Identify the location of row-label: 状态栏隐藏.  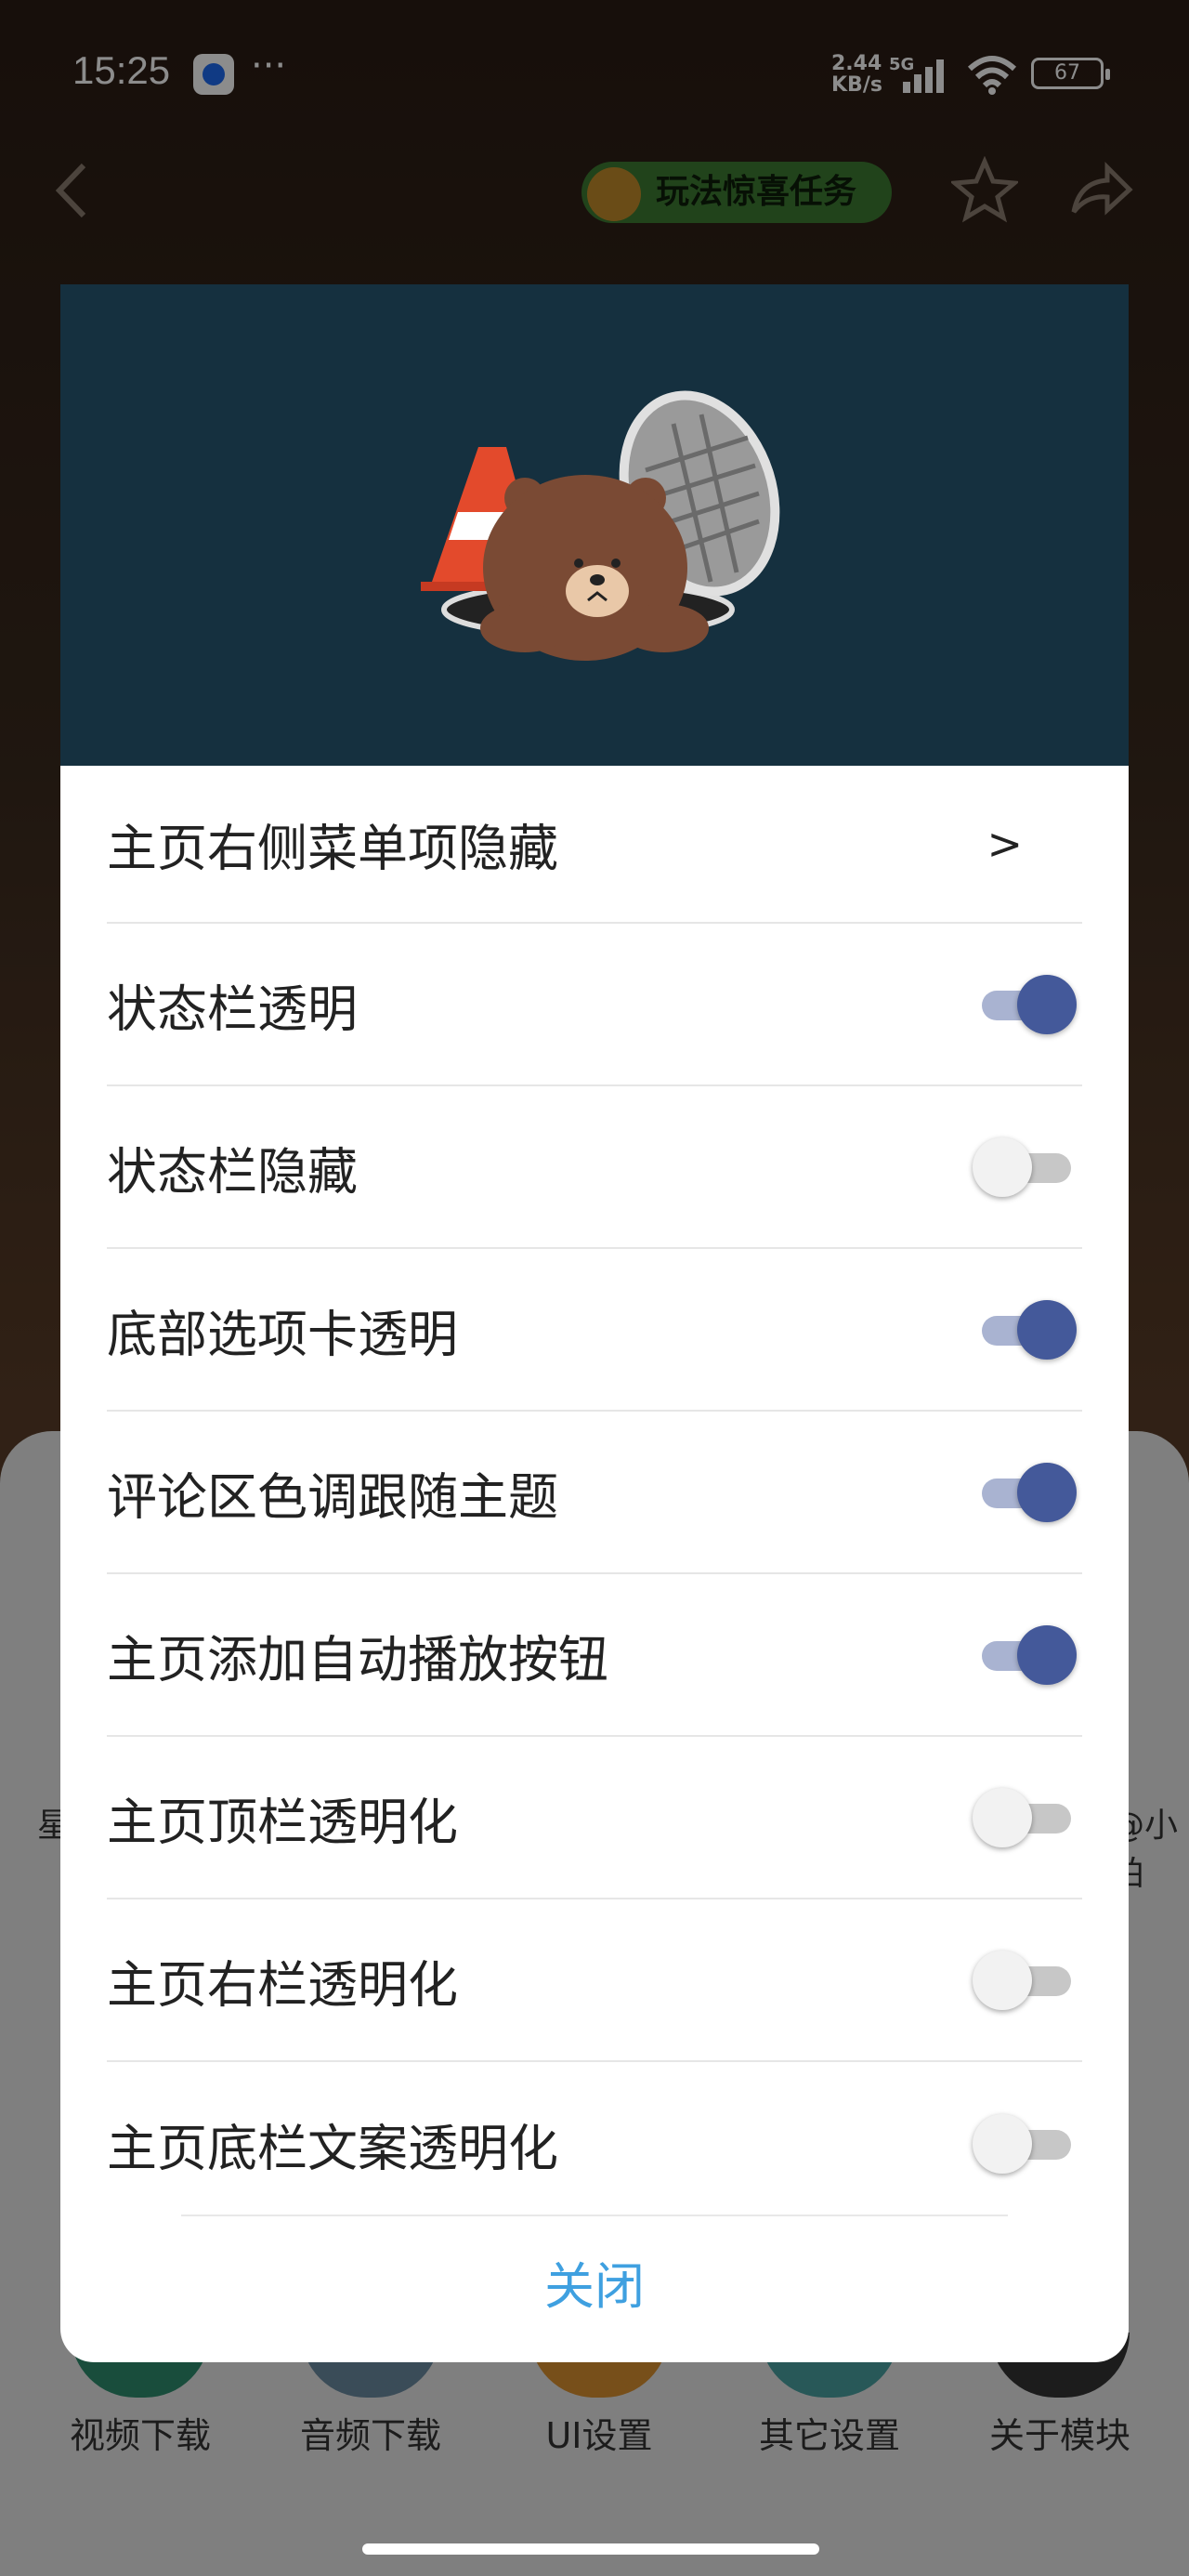
(233, 1171).